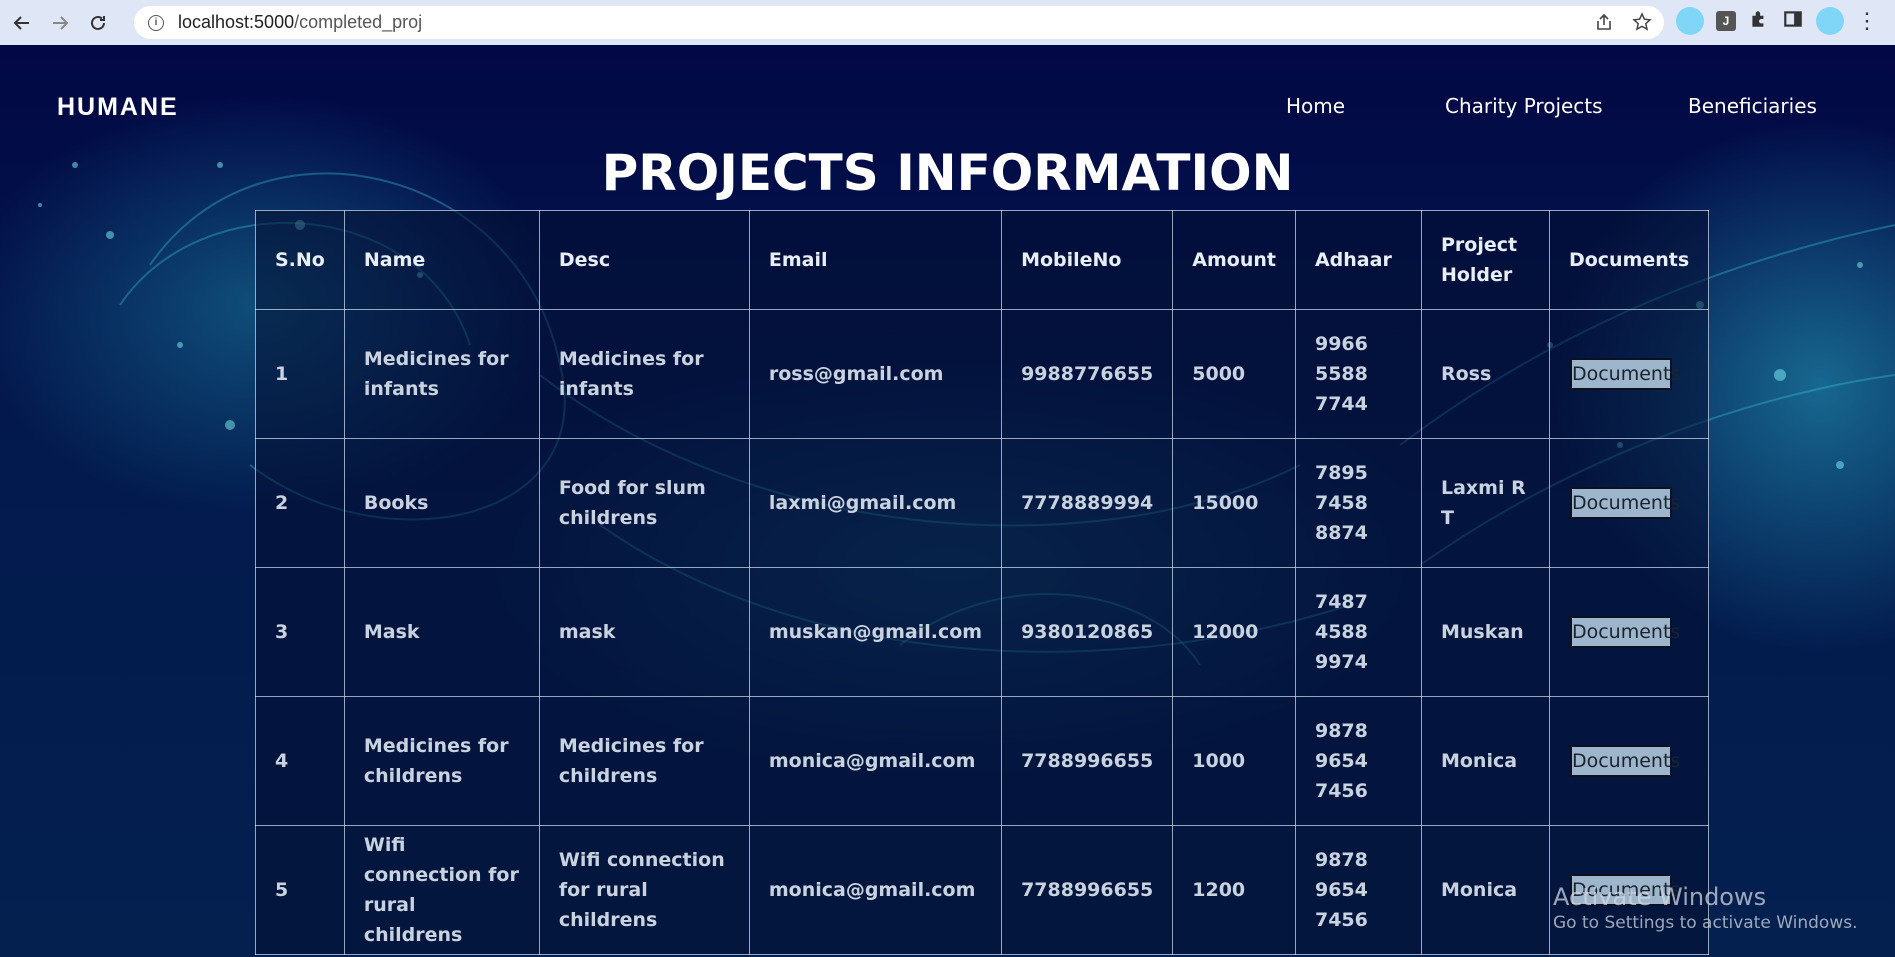  What do you see at coordinates (875, 632) in the screenshot?
I see `cell-email: muskan@gmail.com` at bounding box center [875, 632].